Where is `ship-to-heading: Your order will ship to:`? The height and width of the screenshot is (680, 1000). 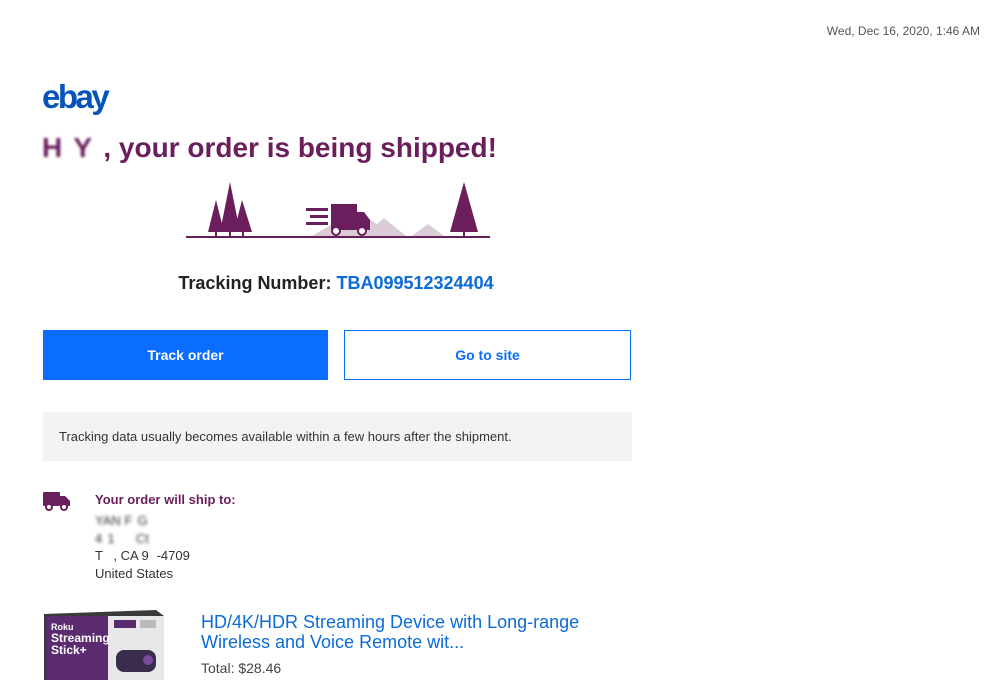
ship-to-heading: Your order will ship to: is located at coordinates (165, 499).